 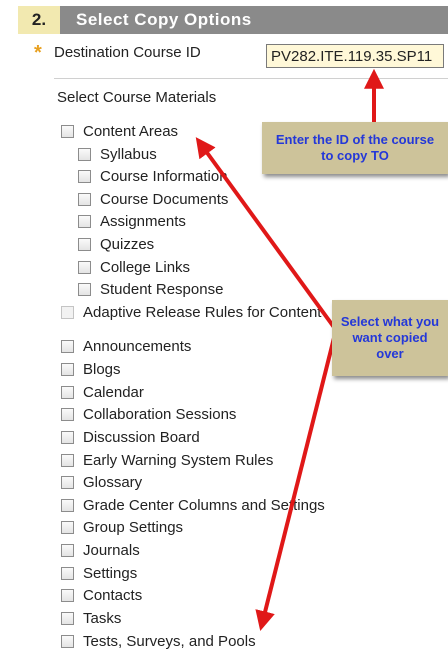 What do you see at coordinates (355, 148) in the screenshot?
I see `callout-course-id: Enter the ID of the course to copy TO` at bounding box center [355, 148].